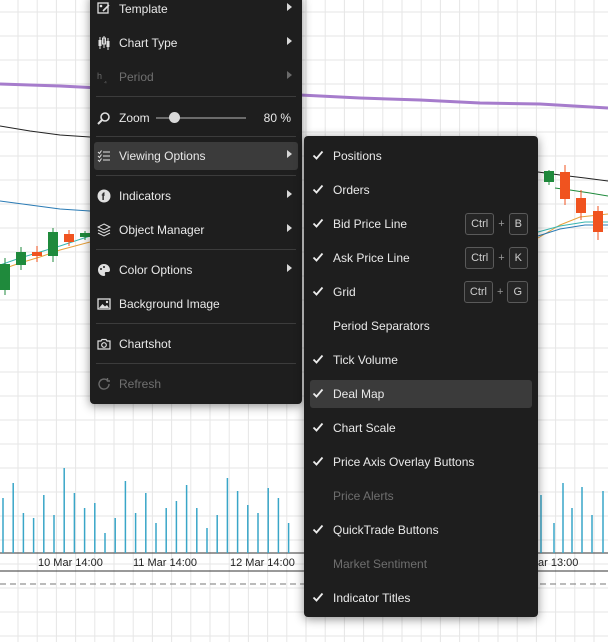  I want to click on menu-item-label: Object Manager, so click(162, 230).